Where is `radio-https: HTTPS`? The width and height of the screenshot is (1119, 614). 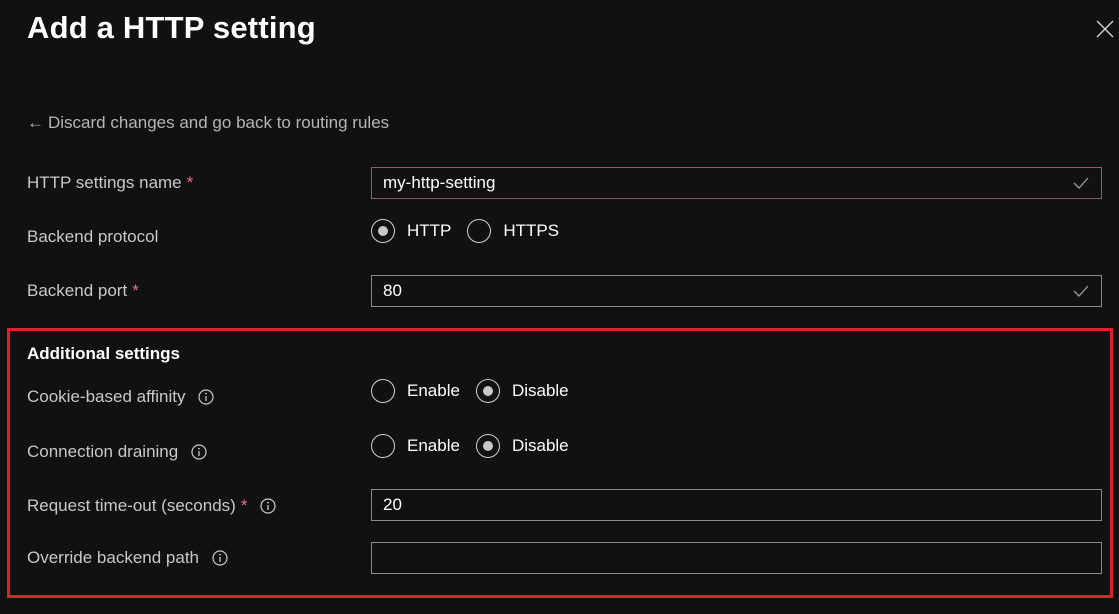 radio-https: HTTPS is located at coordinates (513, 231).